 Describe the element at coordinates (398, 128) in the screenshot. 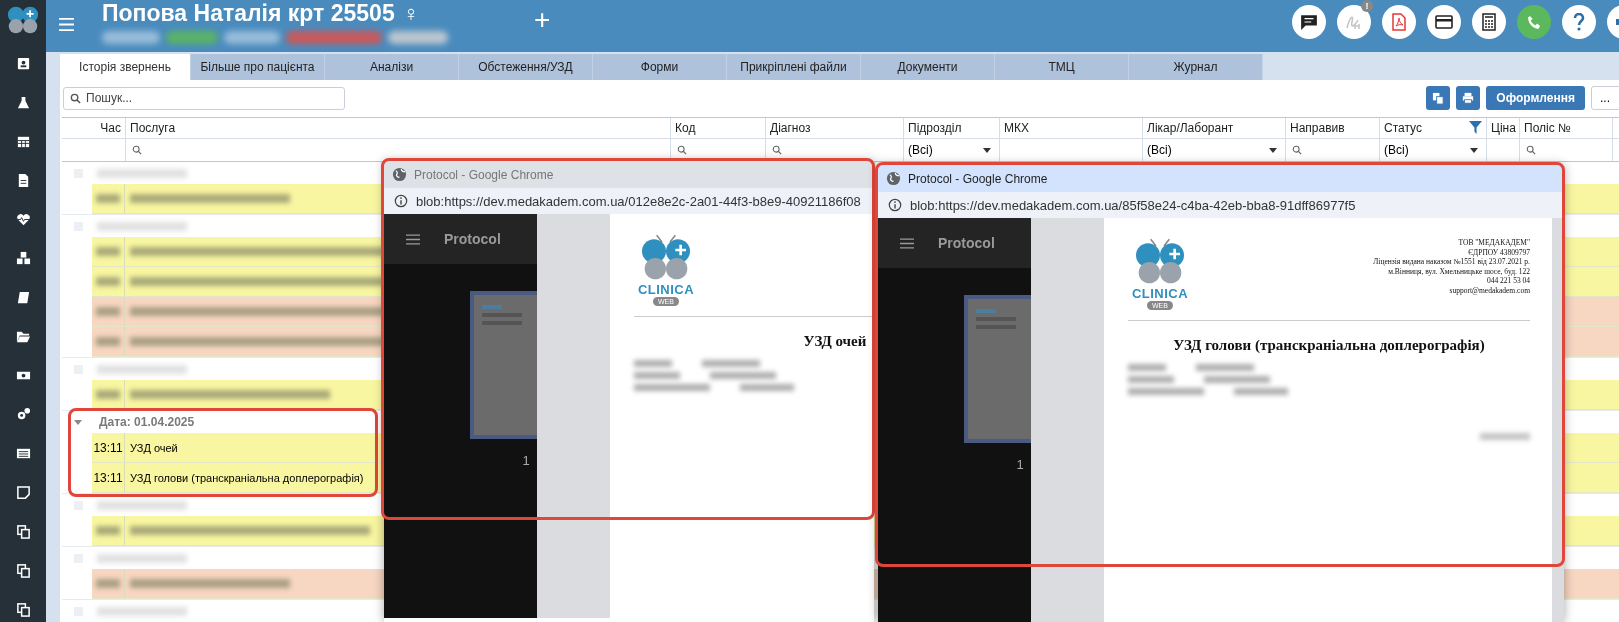

I see `column-header: Послуга` at that location.